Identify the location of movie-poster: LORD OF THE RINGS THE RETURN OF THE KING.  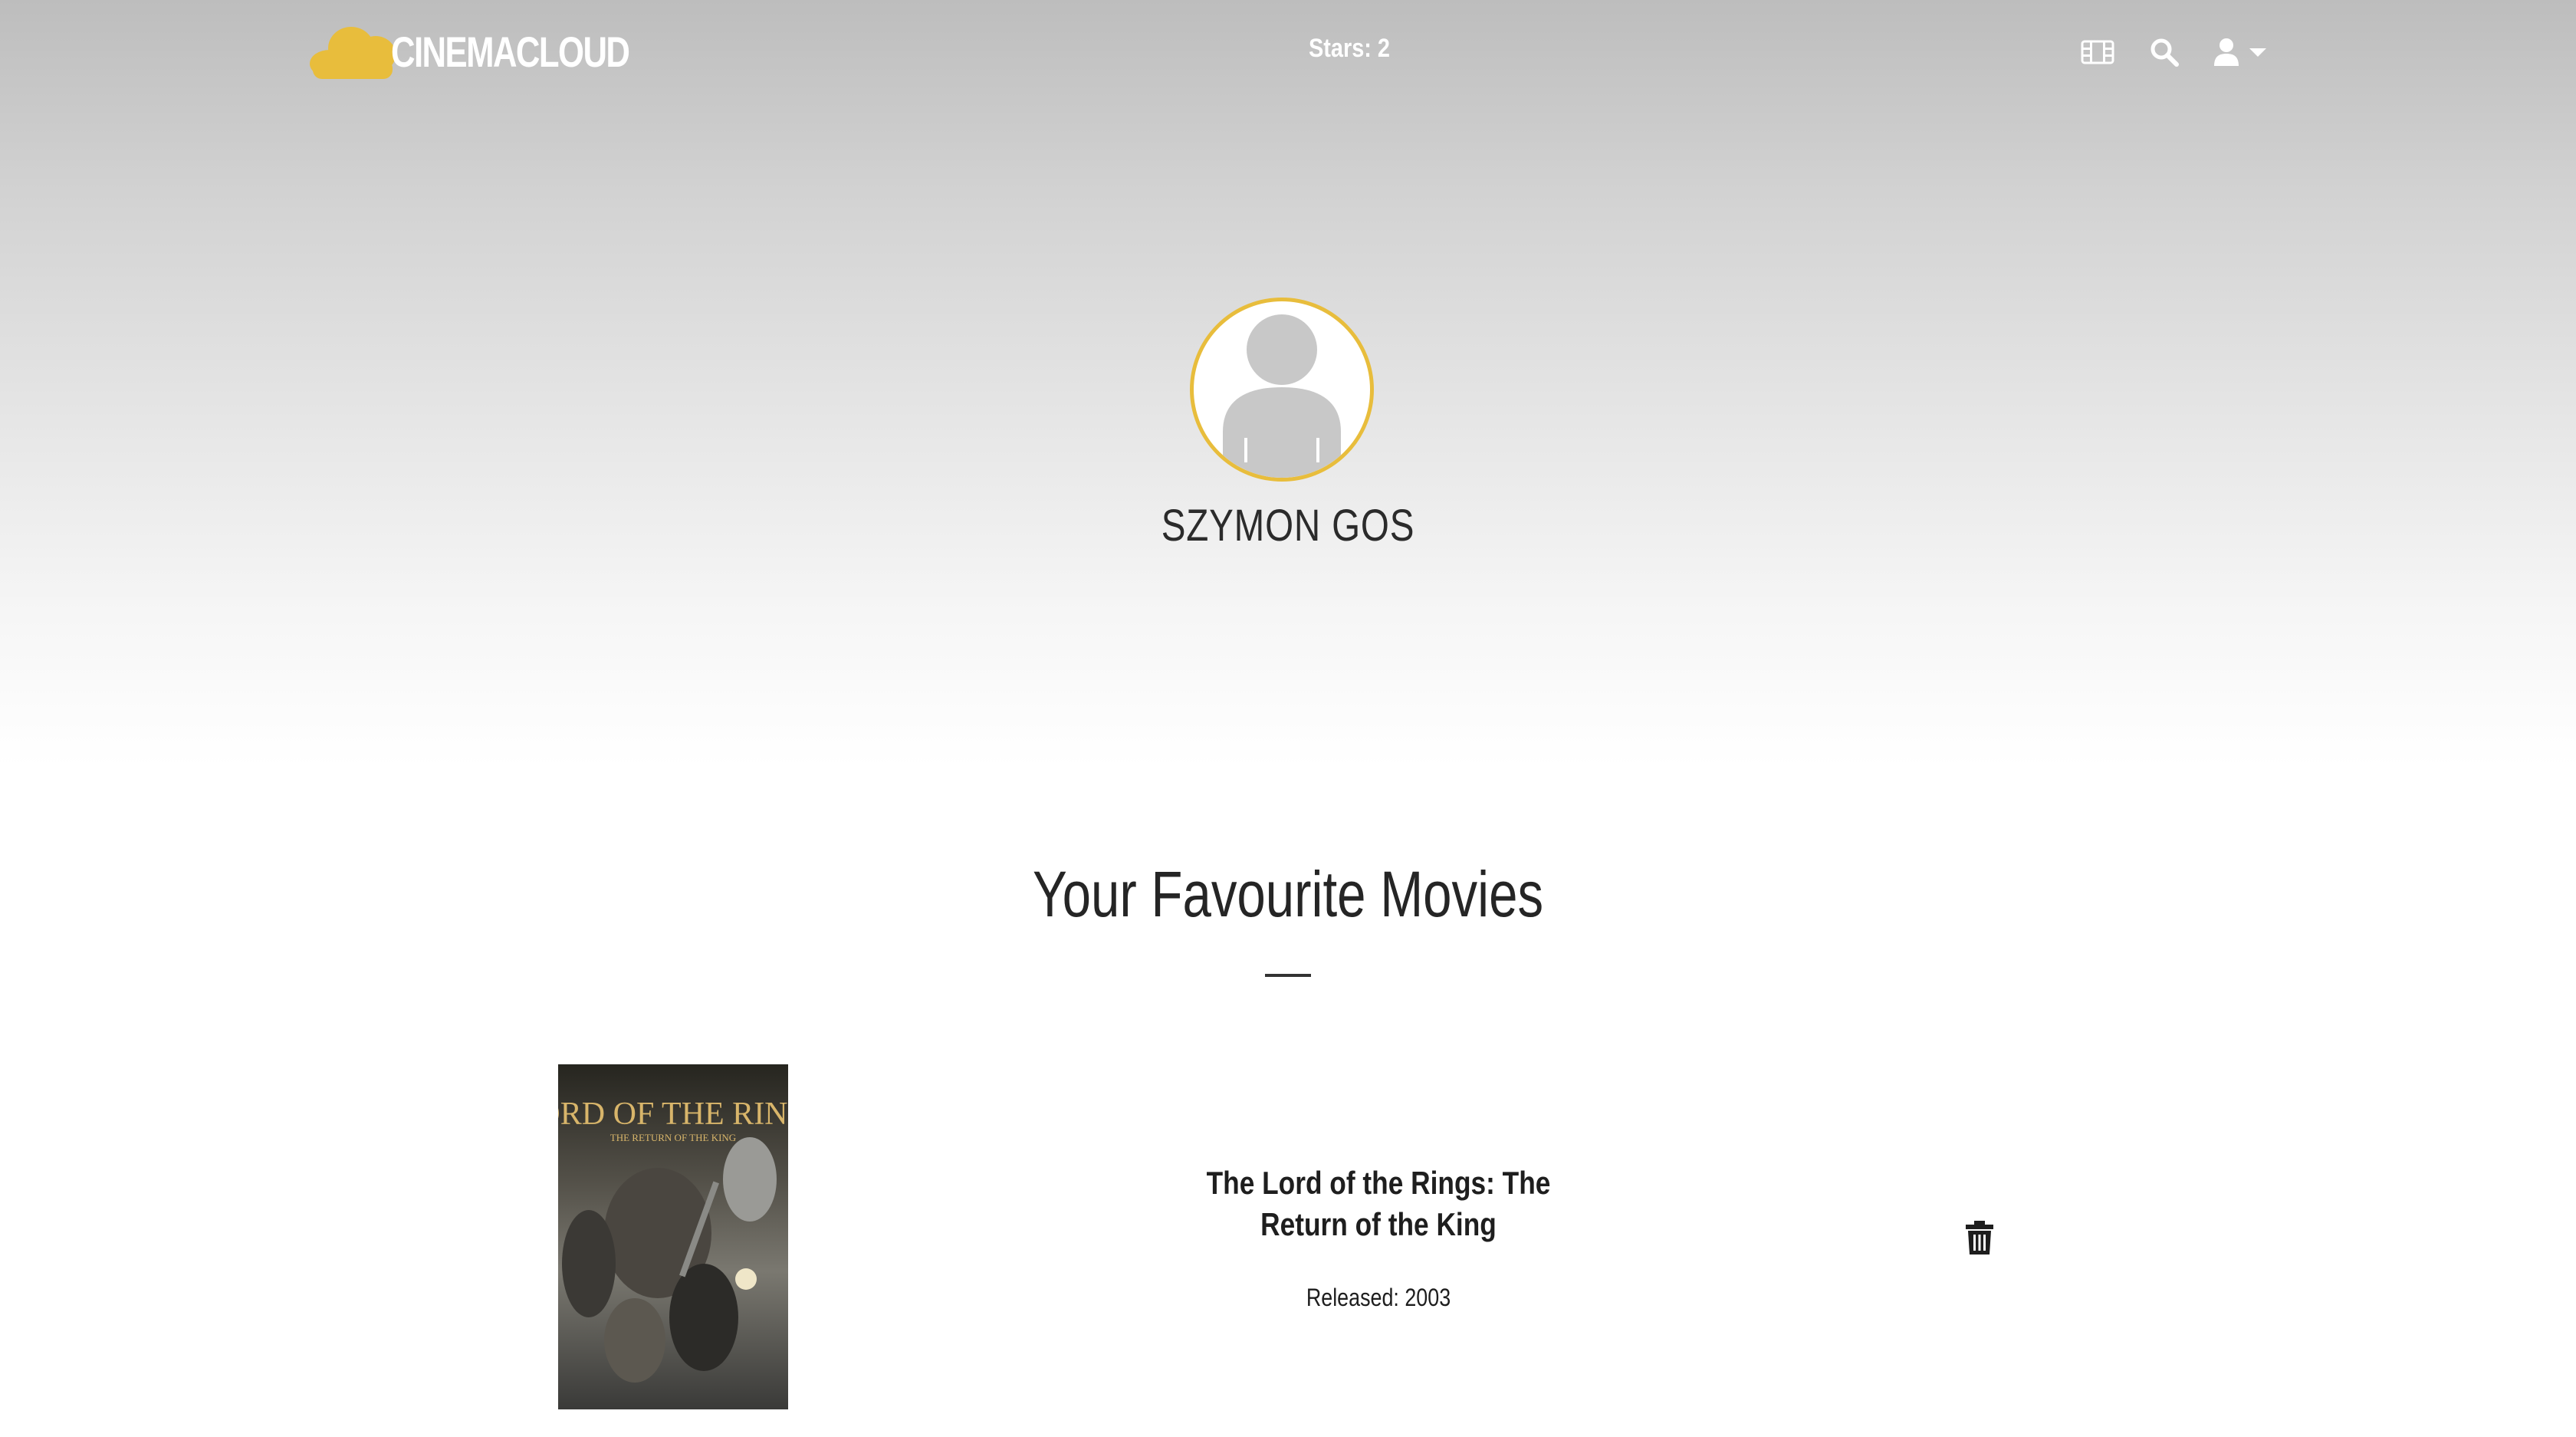
(673, 1236).